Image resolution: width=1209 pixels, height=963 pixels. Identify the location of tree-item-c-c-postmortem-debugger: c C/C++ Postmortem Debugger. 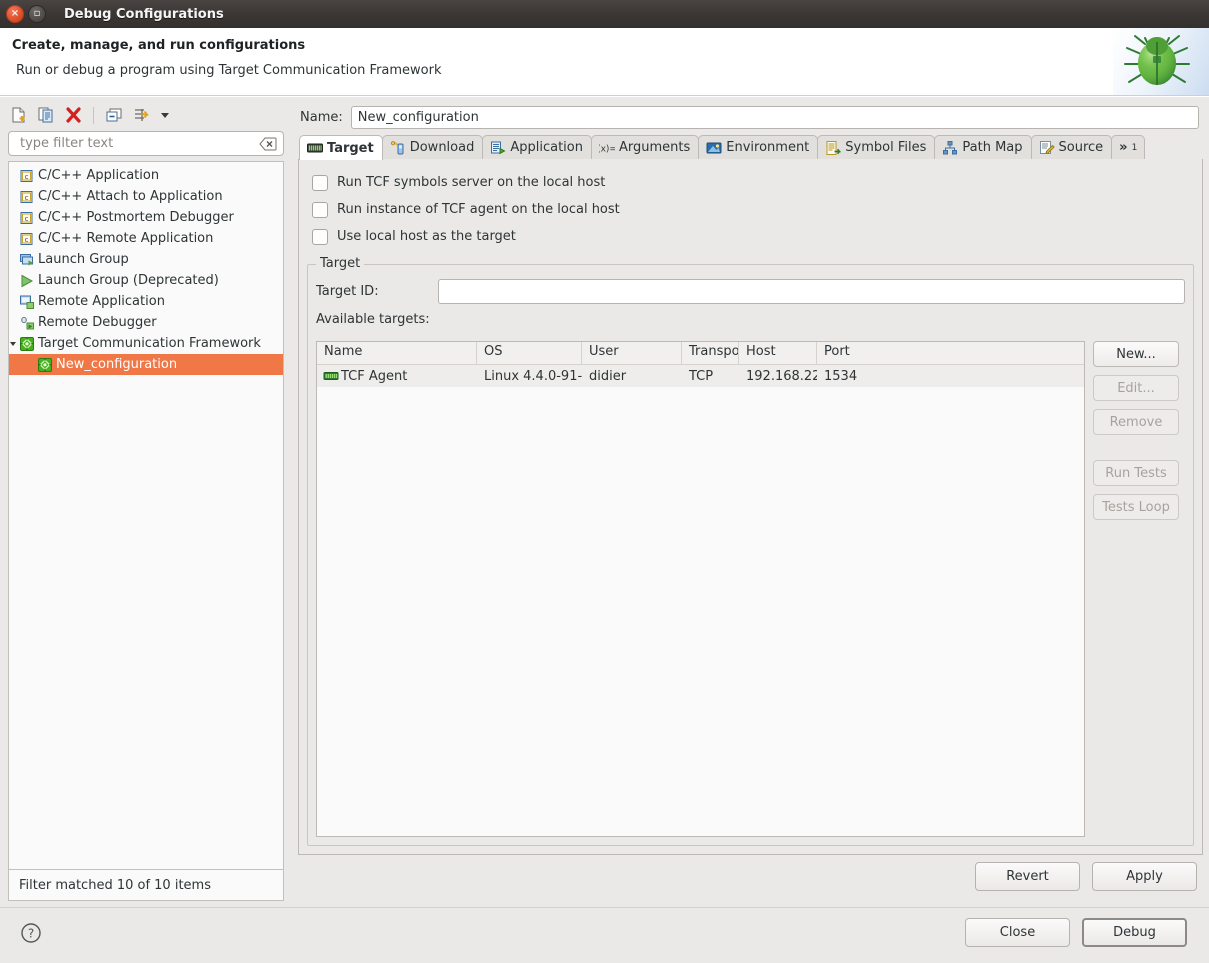
(146, 217).